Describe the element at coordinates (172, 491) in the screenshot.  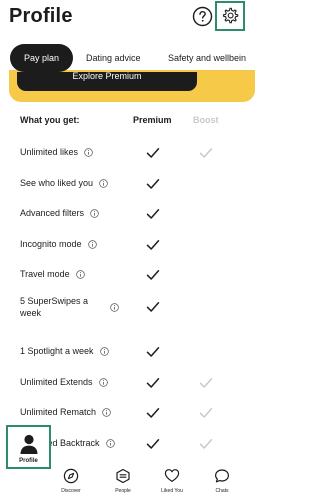
I see `nav-liked-you-label: Liked You` at that location.